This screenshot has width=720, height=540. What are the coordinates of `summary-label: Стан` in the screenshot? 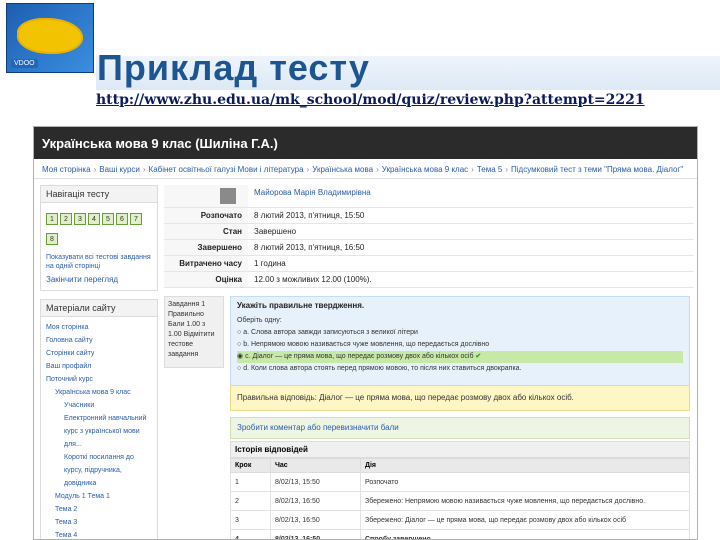 It's located at (206, 232).